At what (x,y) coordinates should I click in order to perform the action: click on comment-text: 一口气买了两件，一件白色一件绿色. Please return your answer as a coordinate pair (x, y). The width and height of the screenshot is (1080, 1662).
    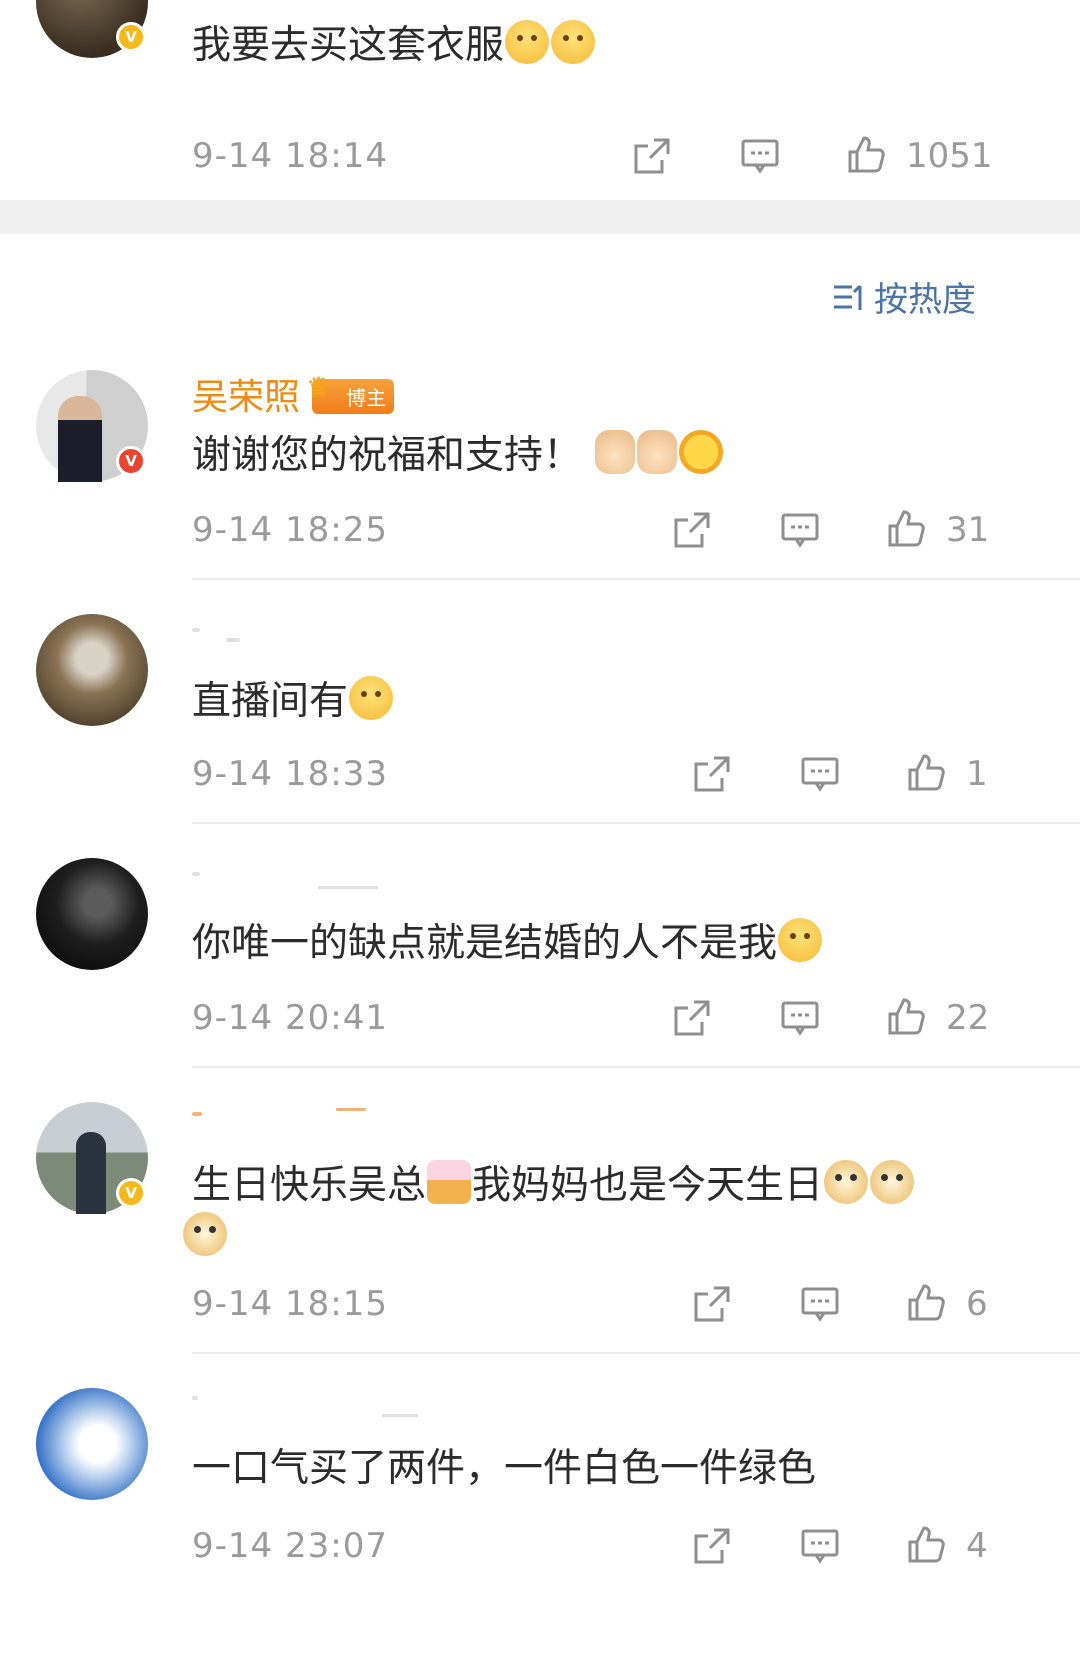
    Looking at the image, I should click on (504, 1469).